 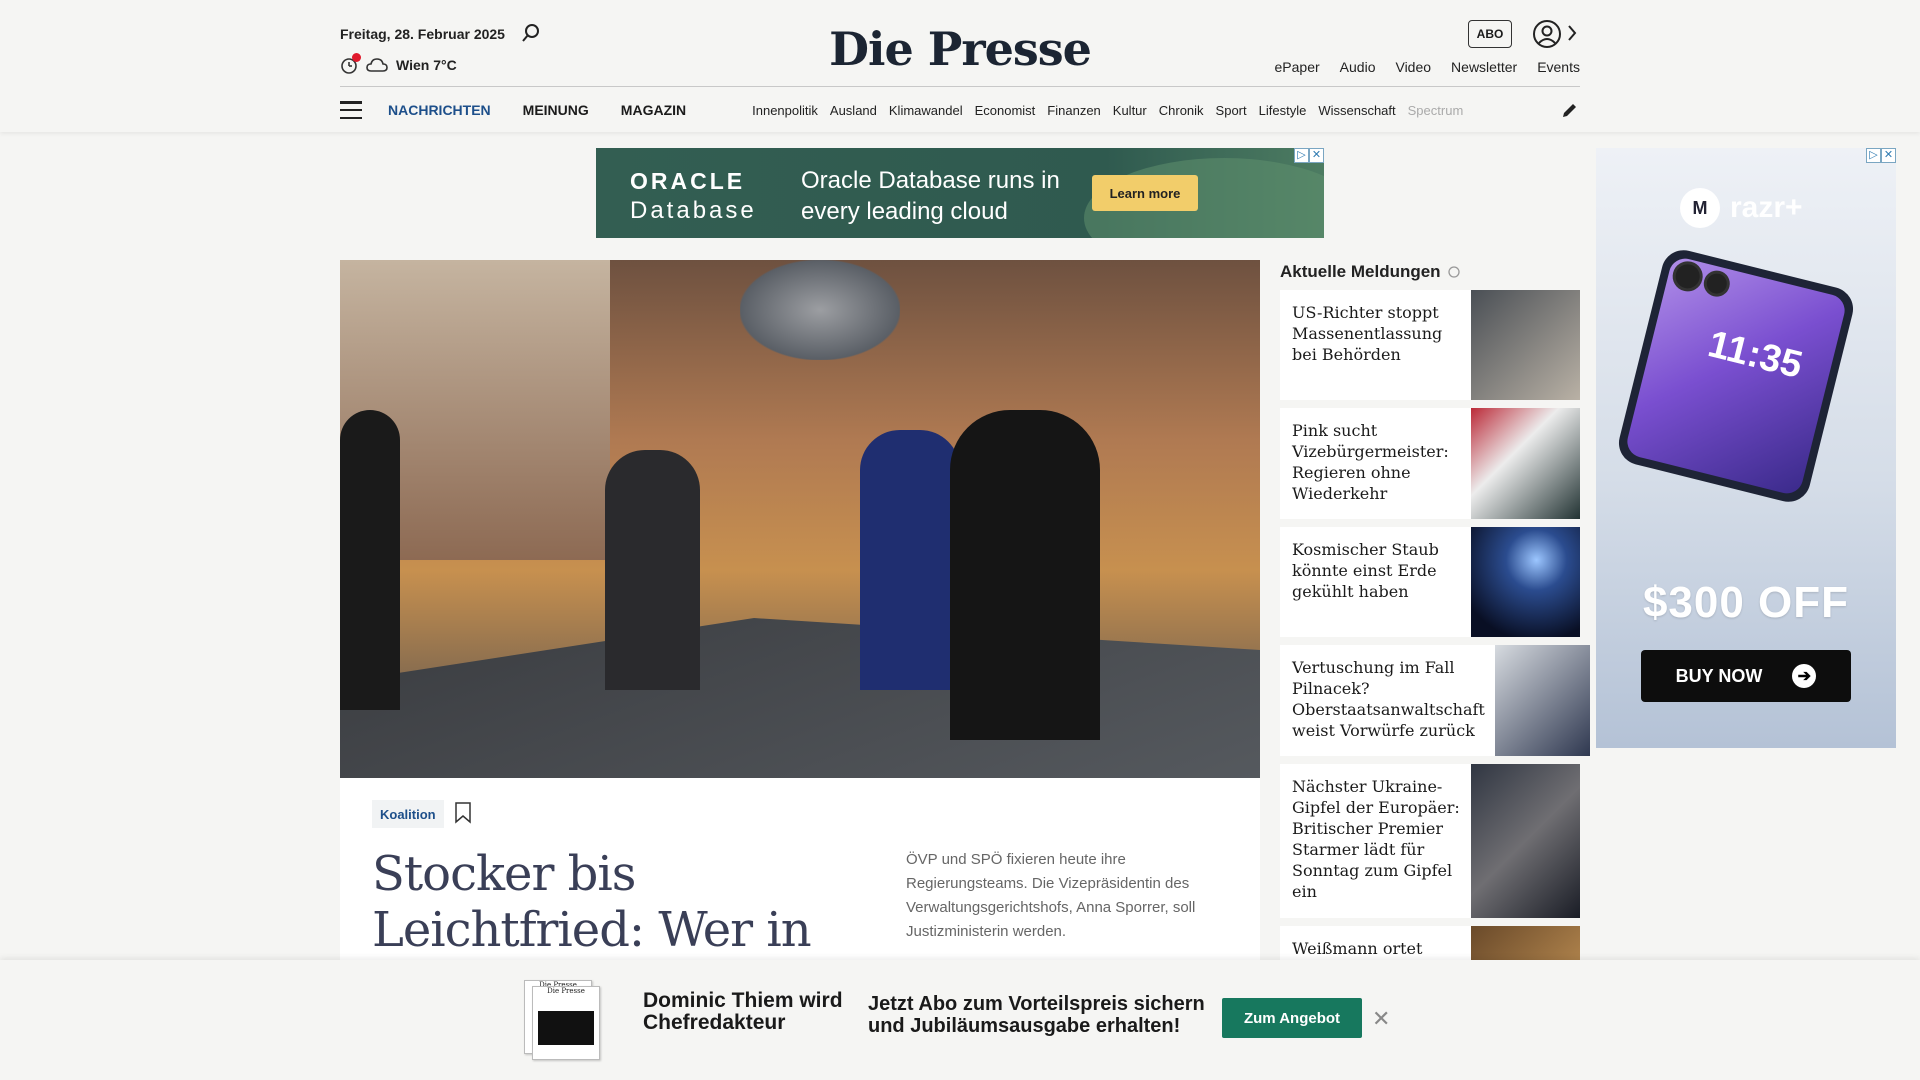 I want to click on close-icon: ✕, so click(x=1381, y=1019).